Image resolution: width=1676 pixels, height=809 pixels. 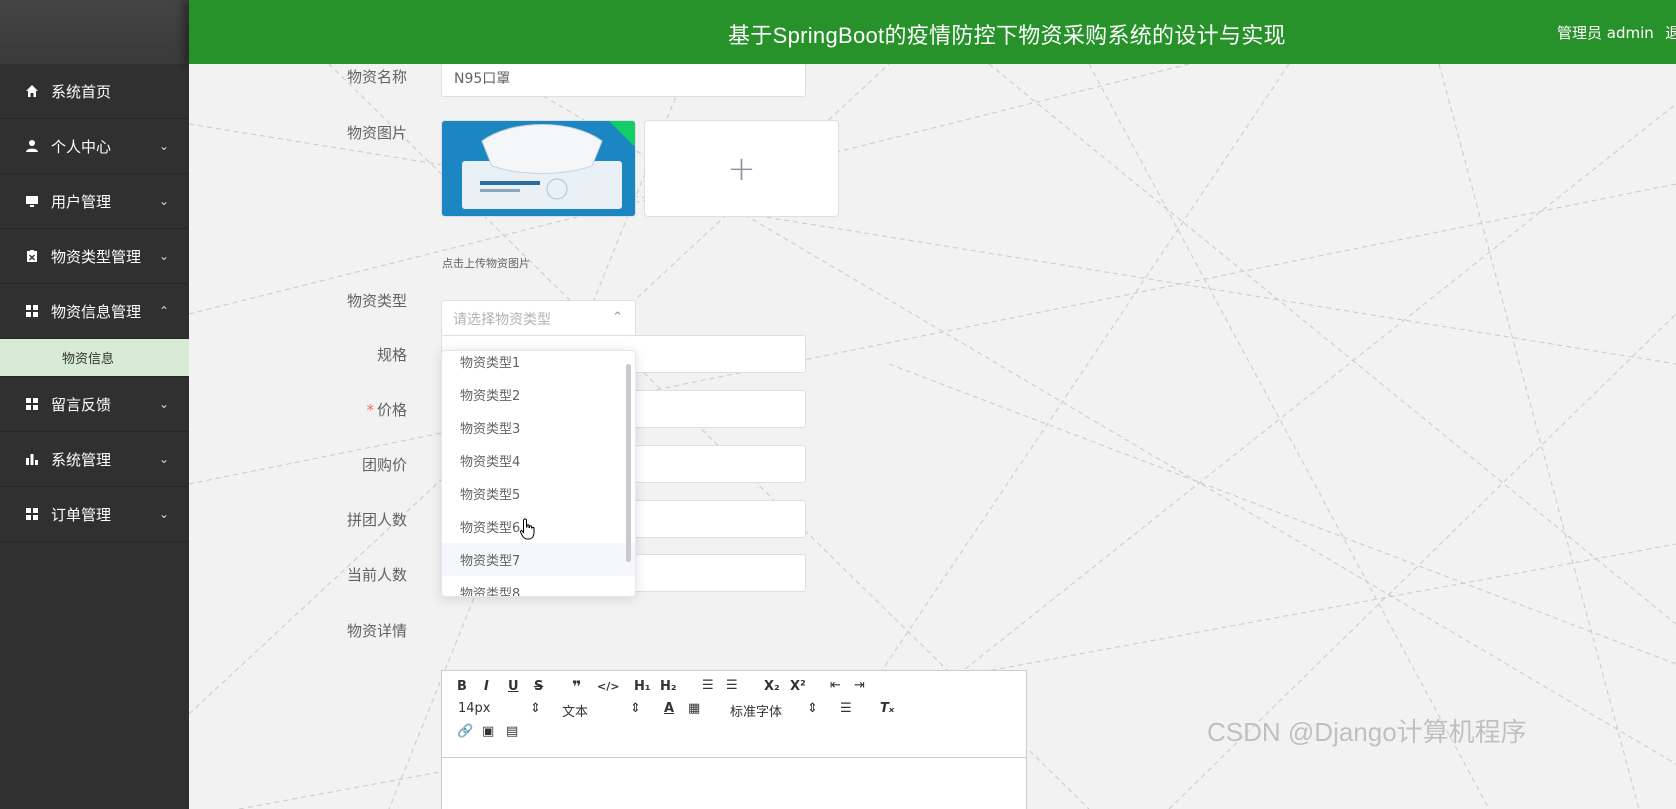 I want to click on dropdown-option: 物资类型8, so click(x=538, y=586).